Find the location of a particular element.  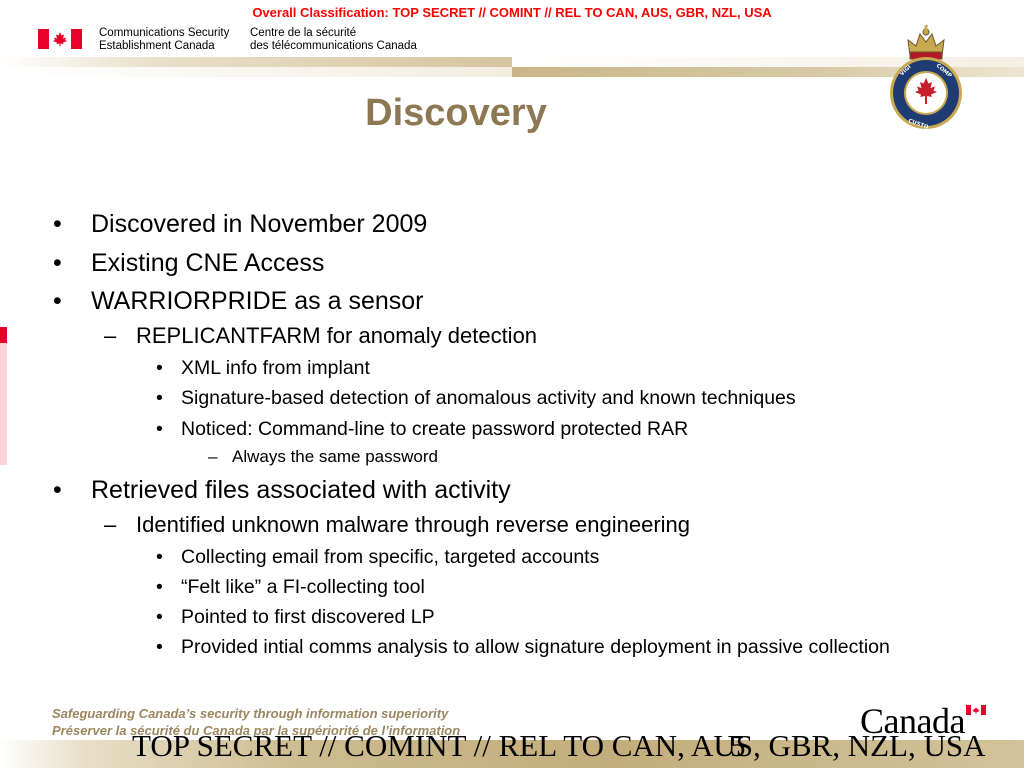

bullet-item: • XML info from implant is located at coordinates (263, 368).